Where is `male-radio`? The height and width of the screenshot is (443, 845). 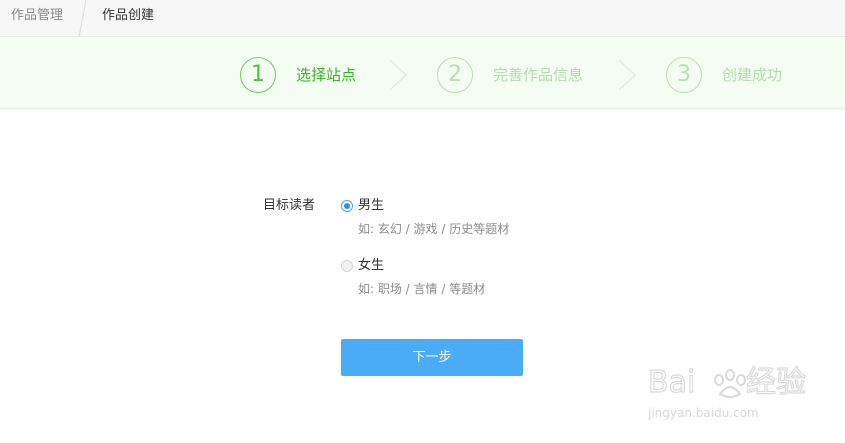
male-radio is located at coordinates (347, 206).